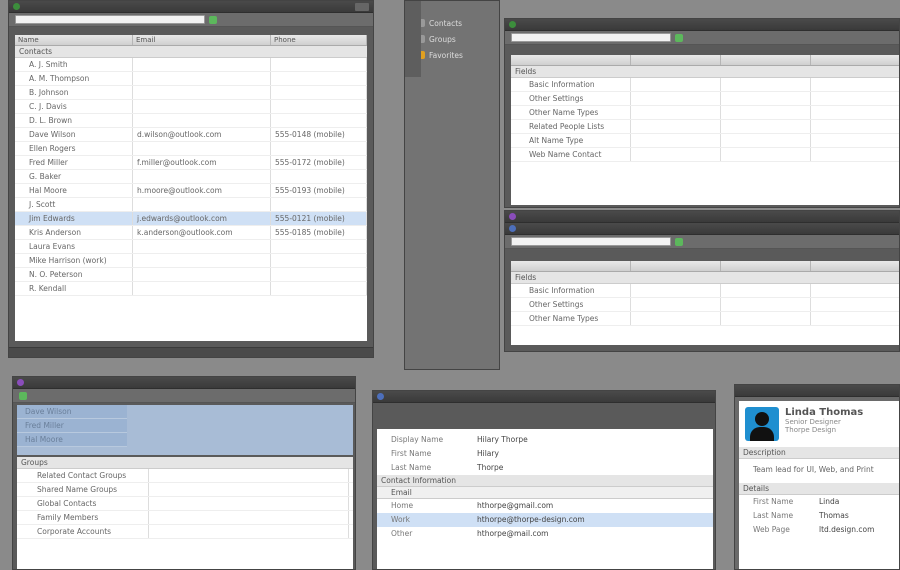  Describe the element at coordinates (819, 530) in the screenshot. I see `detail-row: Web Page ltd.design.com` at that location.